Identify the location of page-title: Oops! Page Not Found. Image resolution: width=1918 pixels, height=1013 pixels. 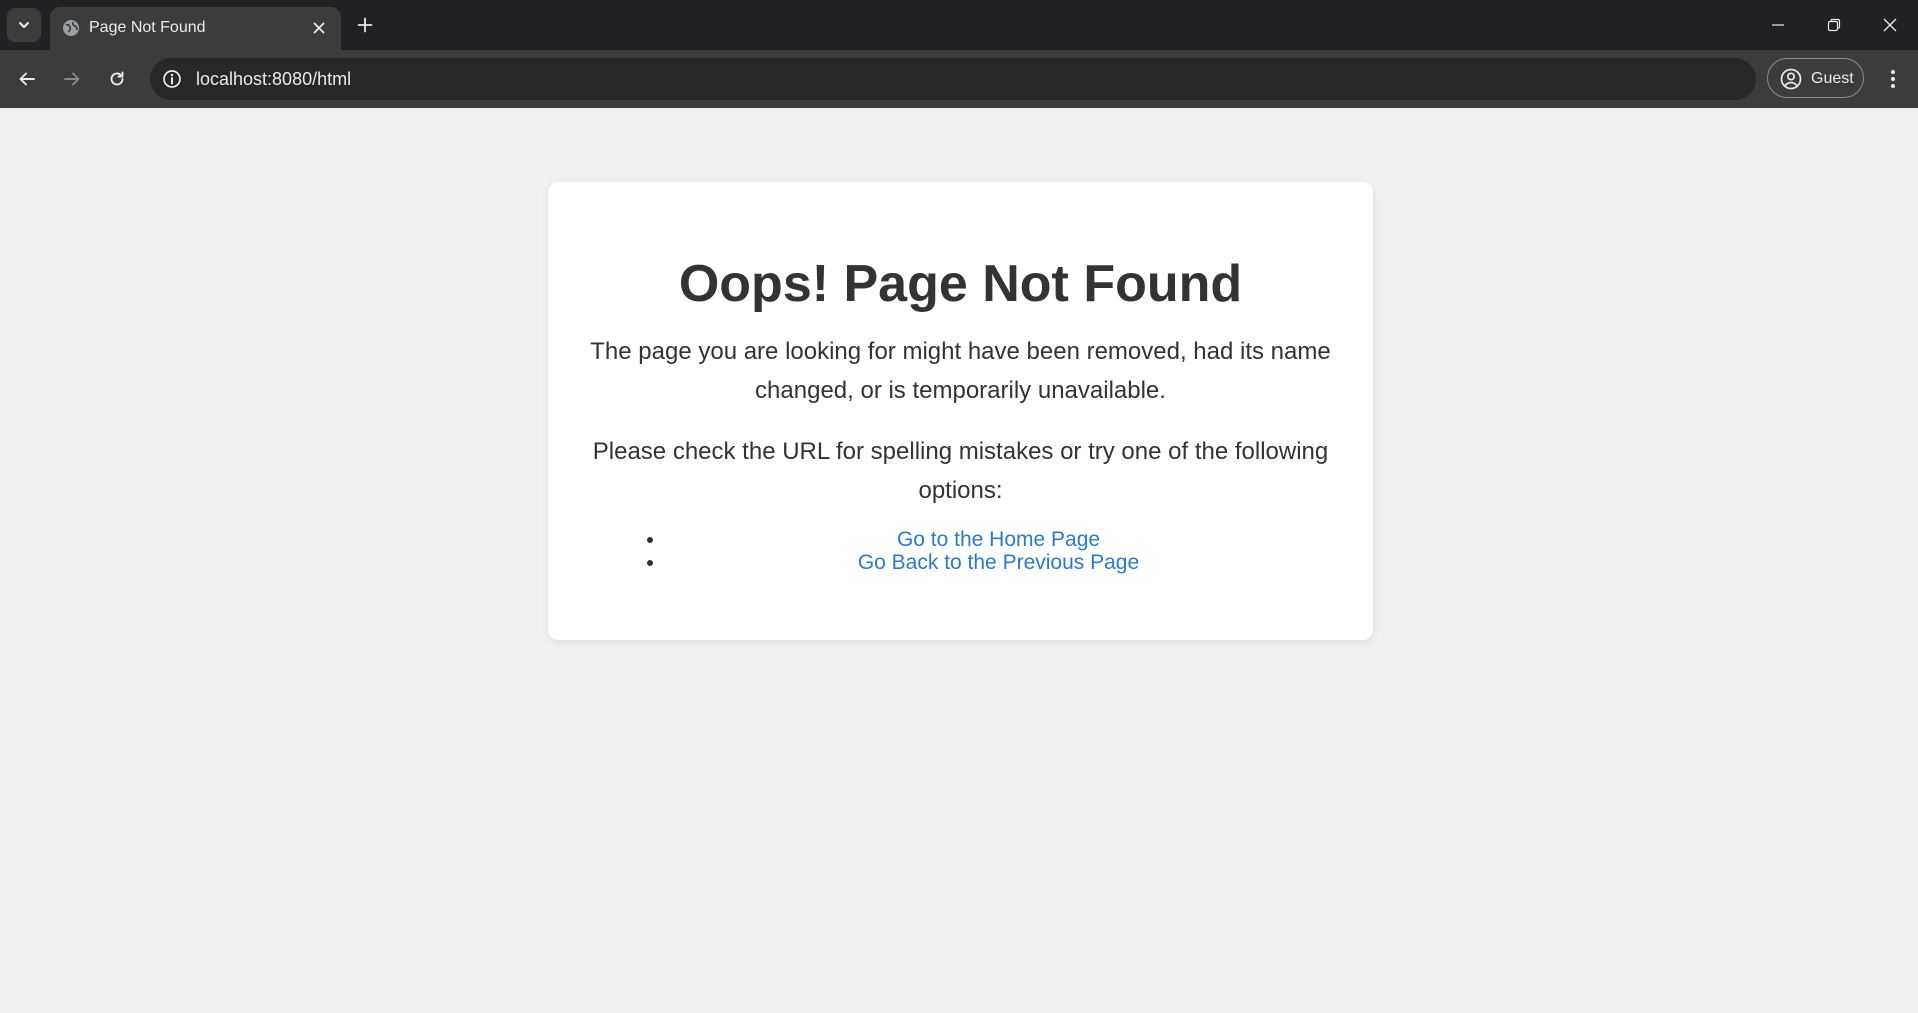
(960, 284).